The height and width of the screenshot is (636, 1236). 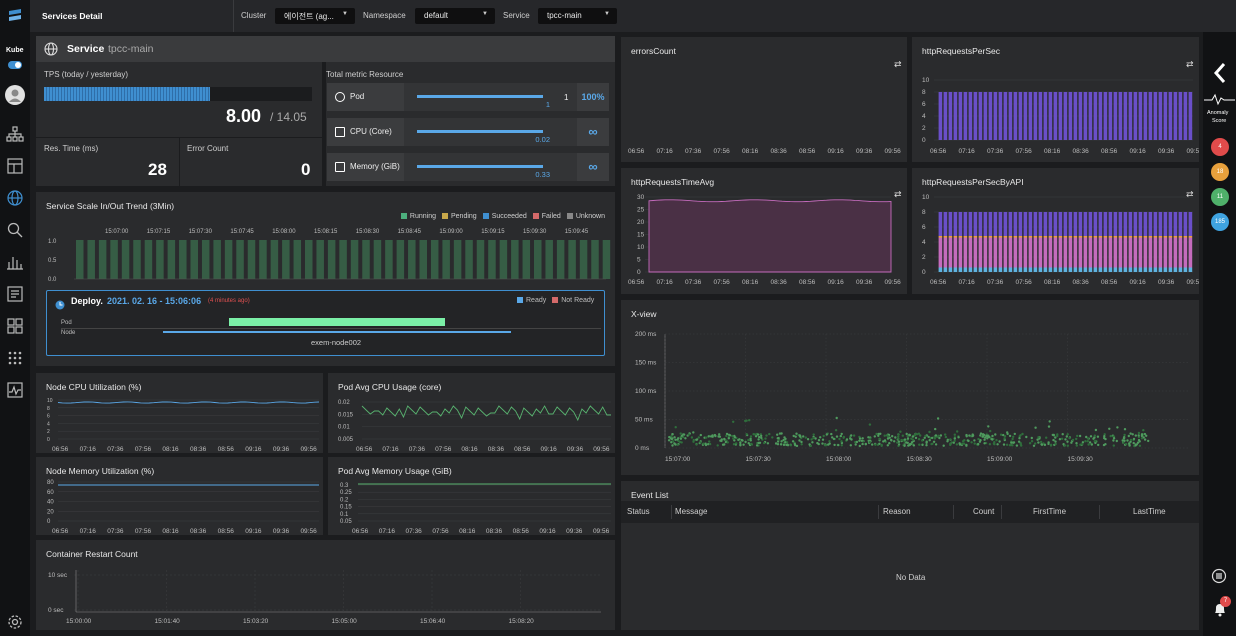 What do you see at coordinates (15, 622) in the screenshot?
I see `settings-icon` at bounding box center [15, 622].